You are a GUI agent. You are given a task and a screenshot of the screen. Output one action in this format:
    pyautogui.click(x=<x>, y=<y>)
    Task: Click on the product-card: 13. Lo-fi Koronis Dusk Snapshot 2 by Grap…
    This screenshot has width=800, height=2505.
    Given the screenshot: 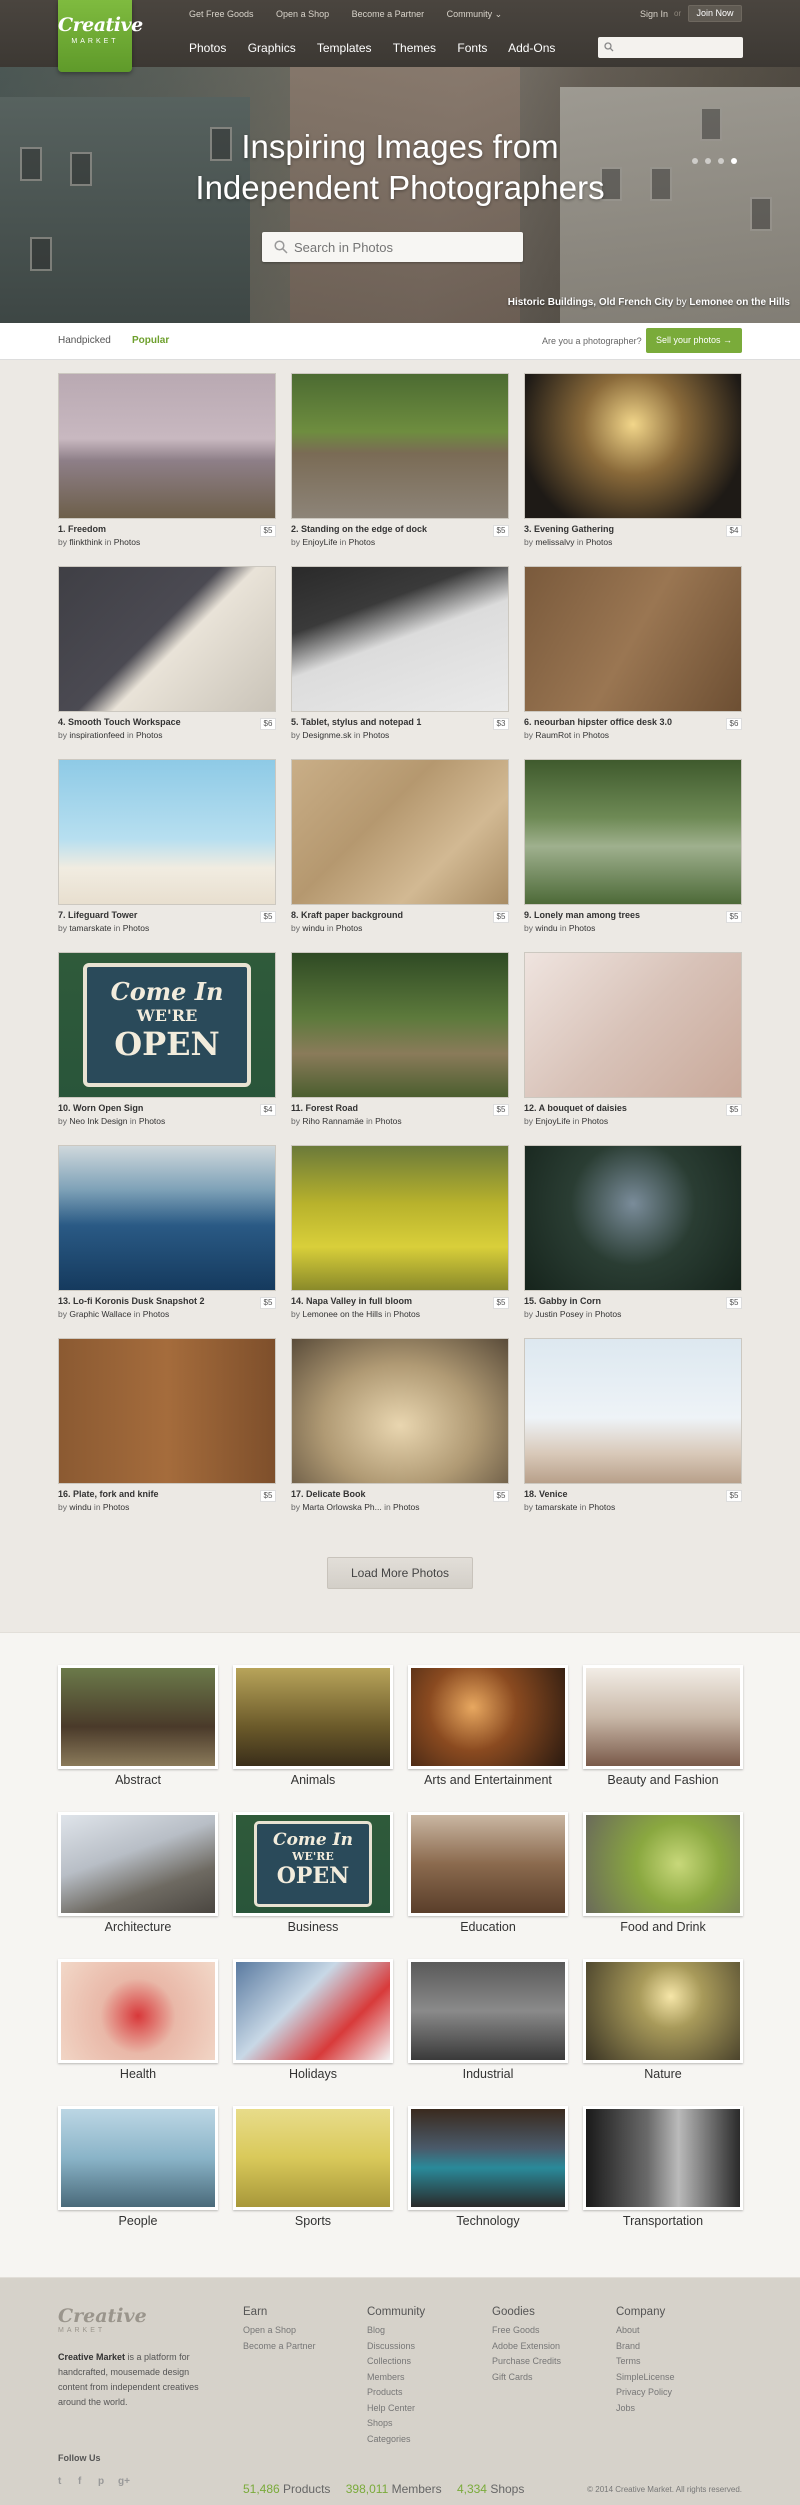 What is the action you would take?
    pyautogui.click(x=167, y=1232)
    